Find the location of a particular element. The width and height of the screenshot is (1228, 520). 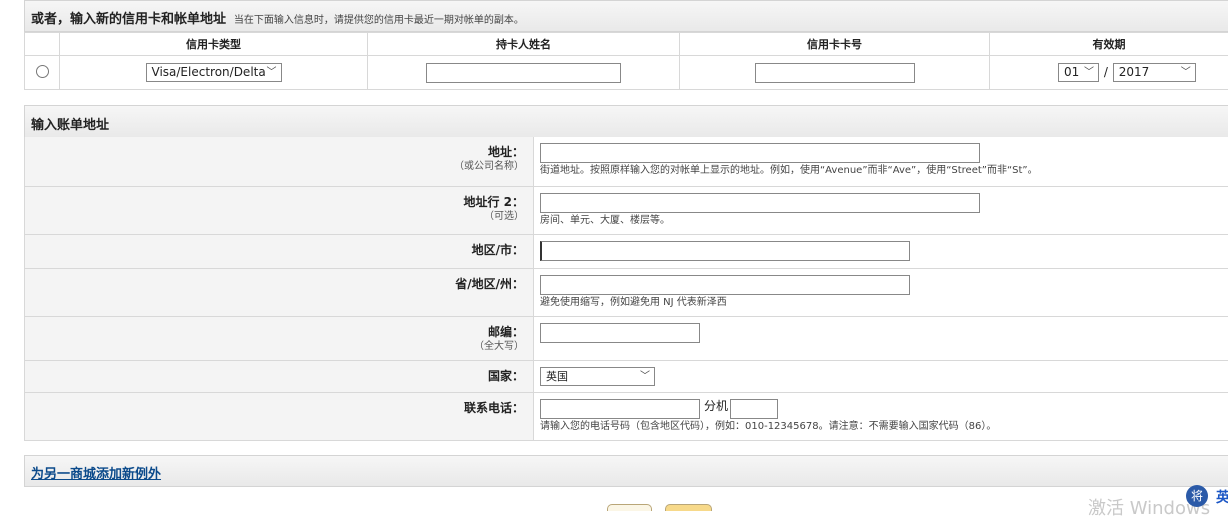

state-input is located at coordinates (725, 285).